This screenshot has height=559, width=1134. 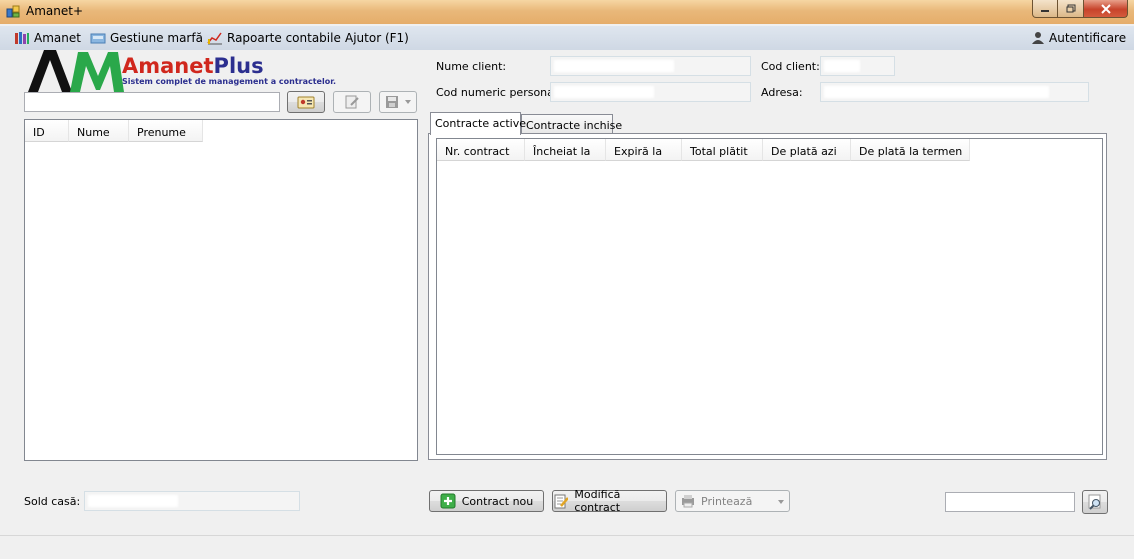 What do you see at coordinates (192, 501) in the screenshot?
I see `sold-casa-field` at bounding box center [192, 501].